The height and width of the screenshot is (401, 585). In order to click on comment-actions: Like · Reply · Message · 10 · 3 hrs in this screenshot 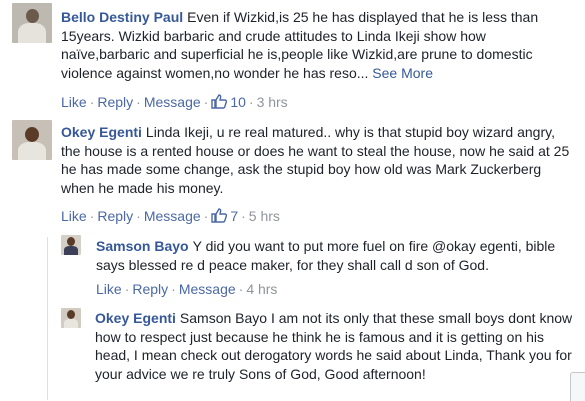, I will do `click(174, 102)`.